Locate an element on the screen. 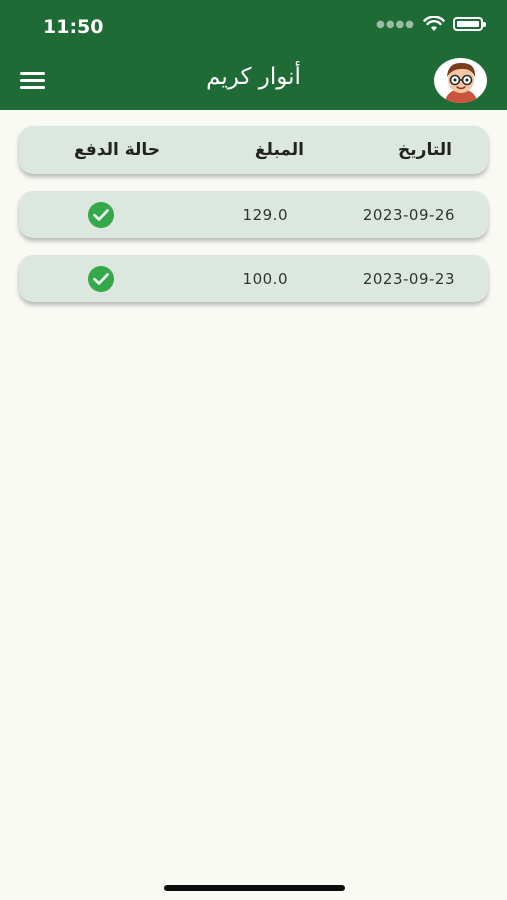 The height and width of the screenshot is (900, 507). column-header-date: التاريخ is located at coordinates (425, 150).